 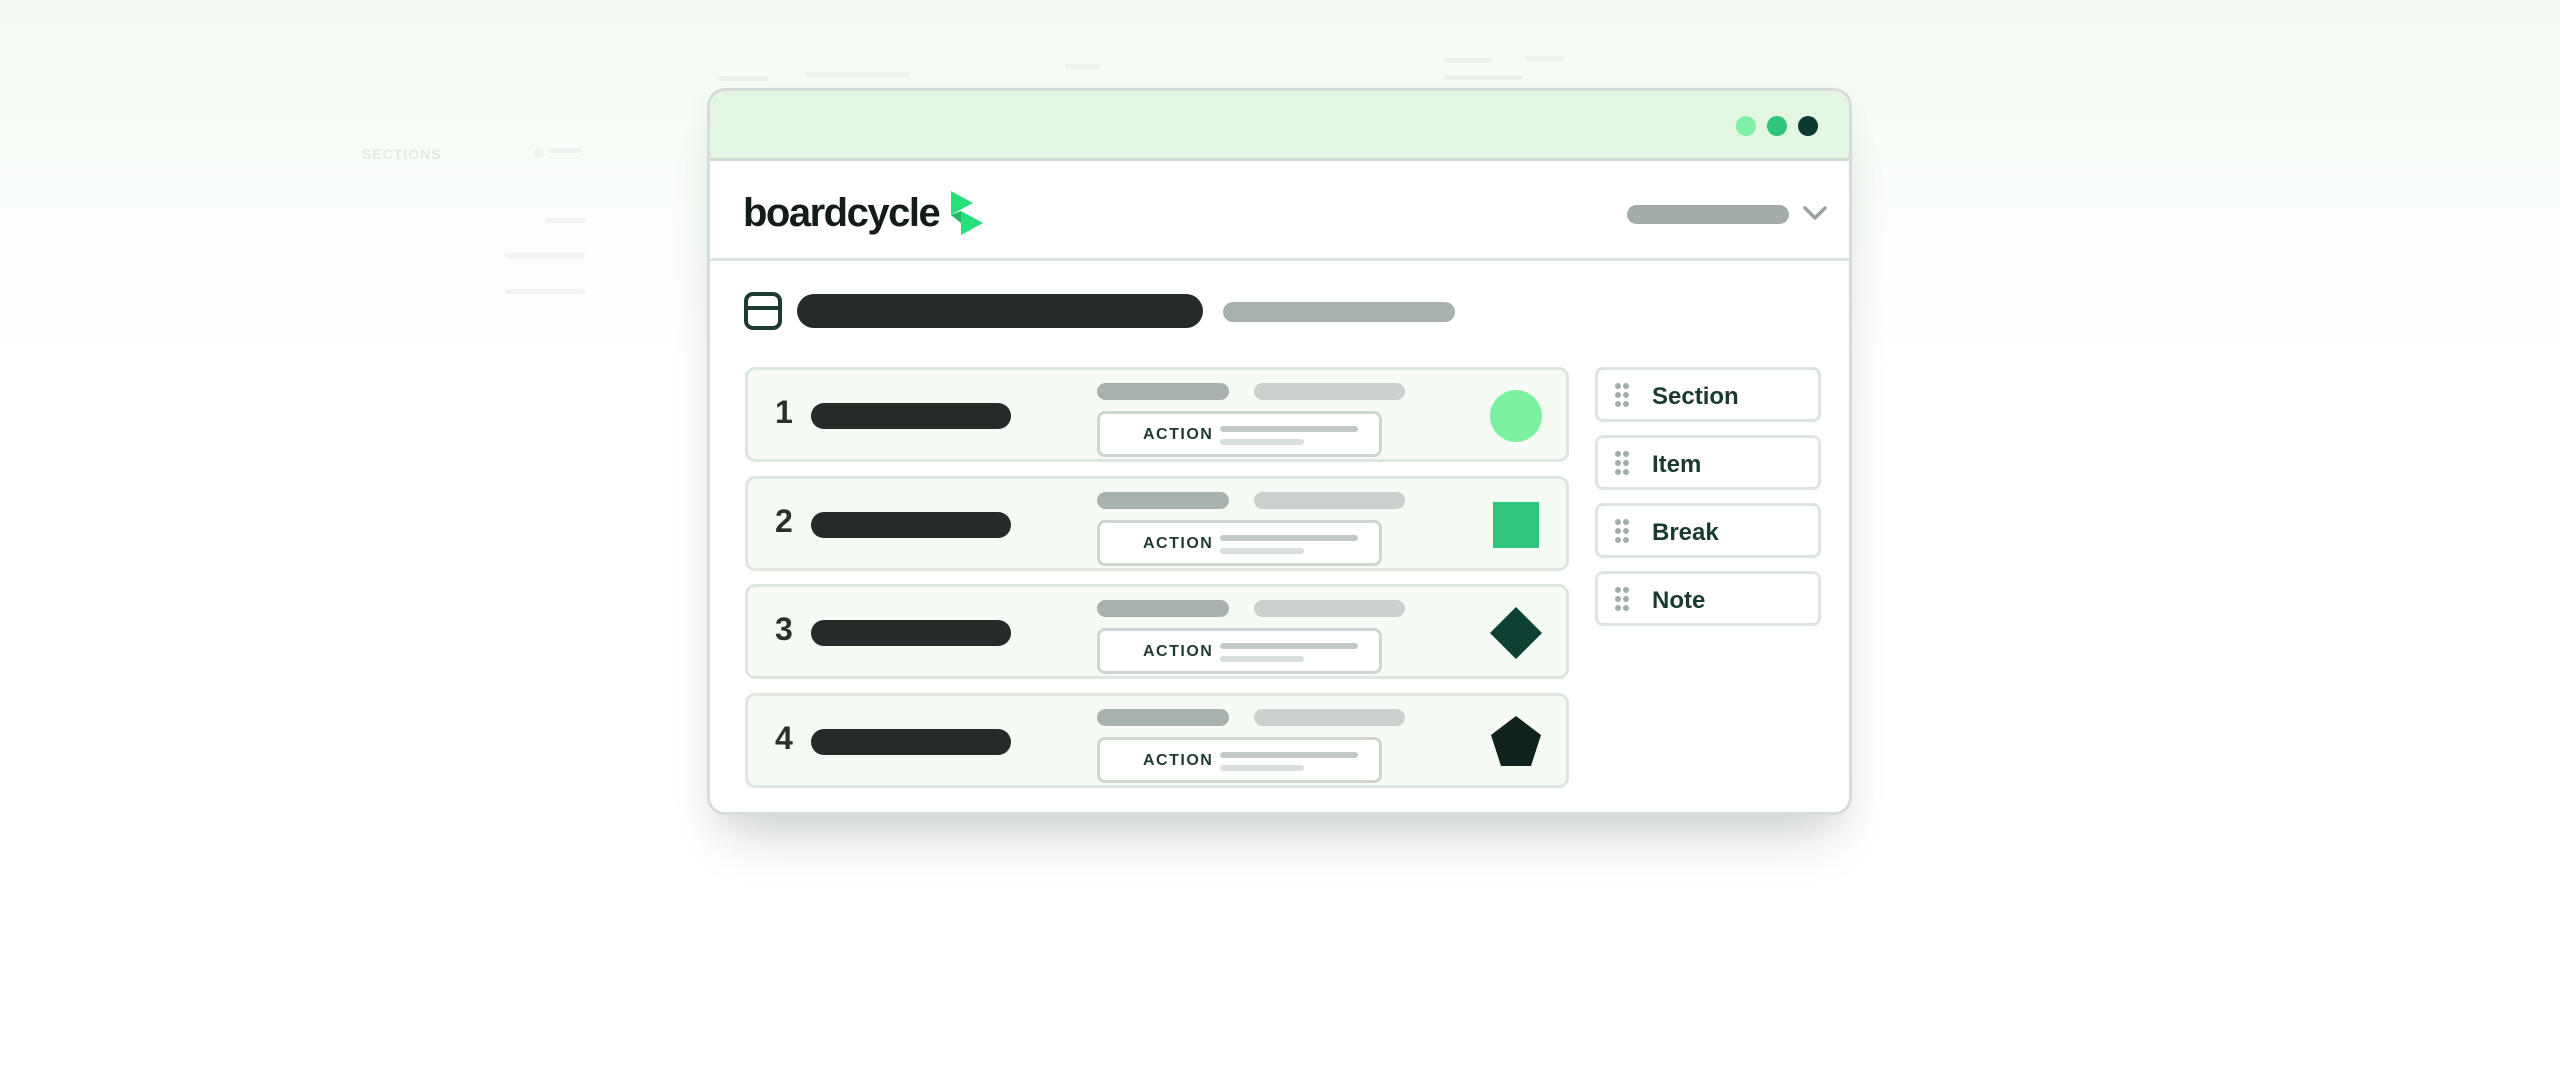 I want to click on agenda-row: 4 ACTION, so click(x=1157, y=740).